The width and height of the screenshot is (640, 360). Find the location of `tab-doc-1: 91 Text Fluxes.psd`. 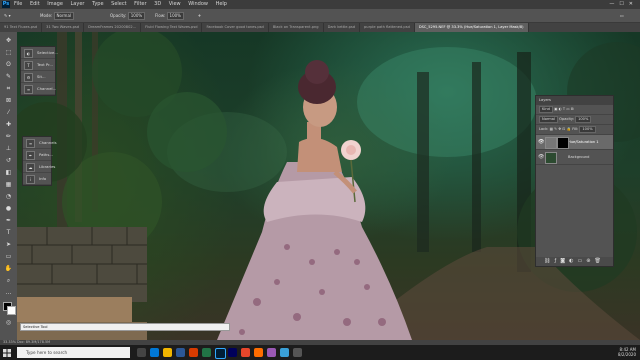

tab-doc-1: 91 Text Fluxes.psd is located at coordinates (21, 27).